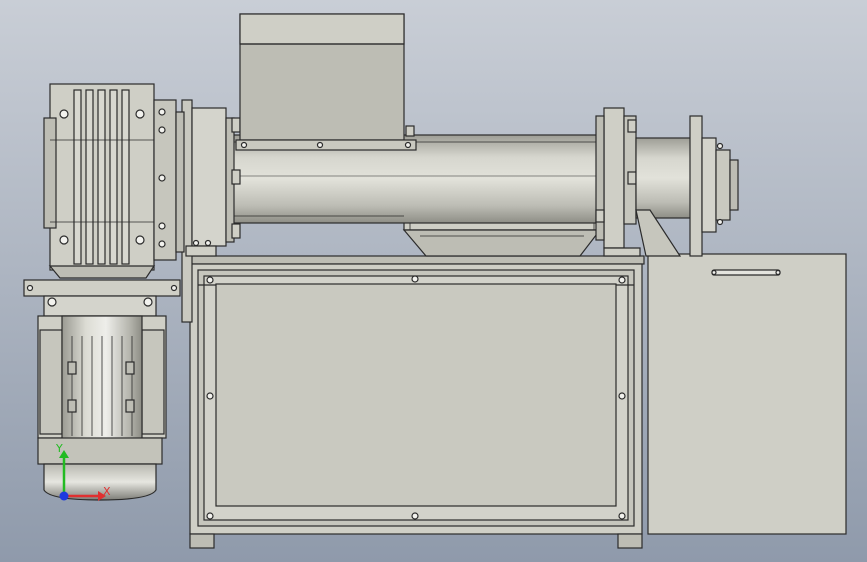 This screenshot has width=867, height=562. What do you see at coordinates (202, 541) in the screenshot?
I see `frame-foot-left` at bounding box center [202, 541].